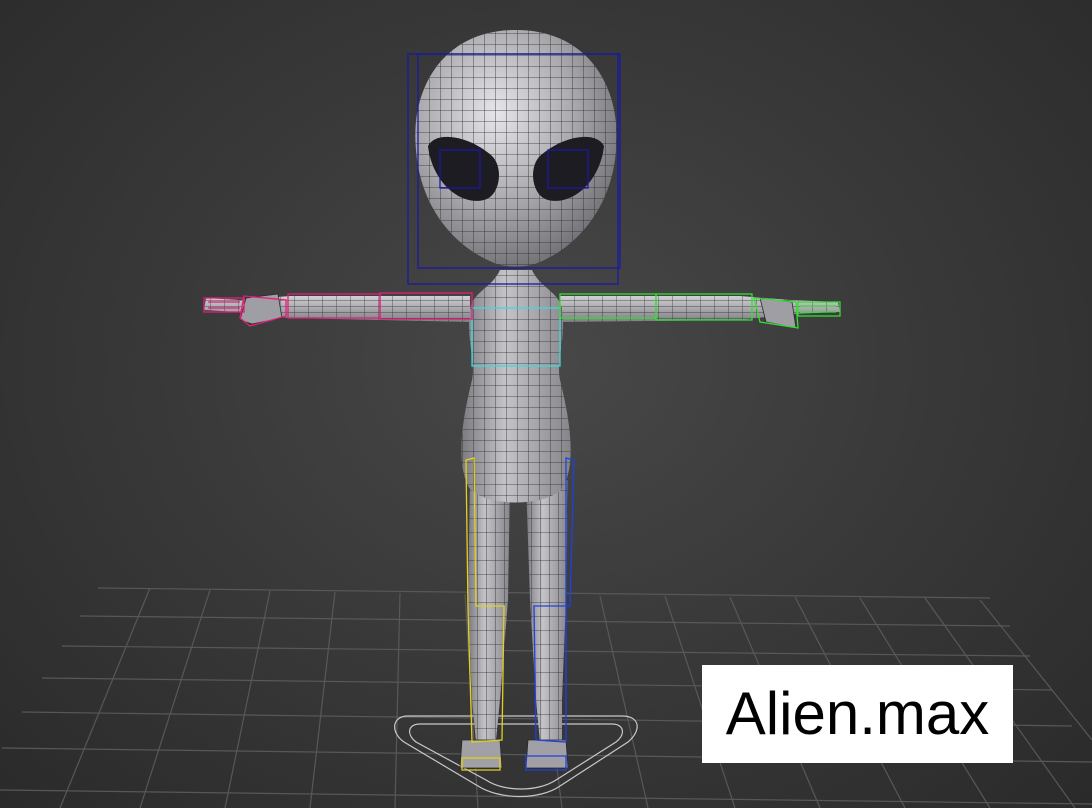  What do you see at coordinates (514, 624) in the screenshot?
I see `legs-mesh` at bounding box center [514, 624].